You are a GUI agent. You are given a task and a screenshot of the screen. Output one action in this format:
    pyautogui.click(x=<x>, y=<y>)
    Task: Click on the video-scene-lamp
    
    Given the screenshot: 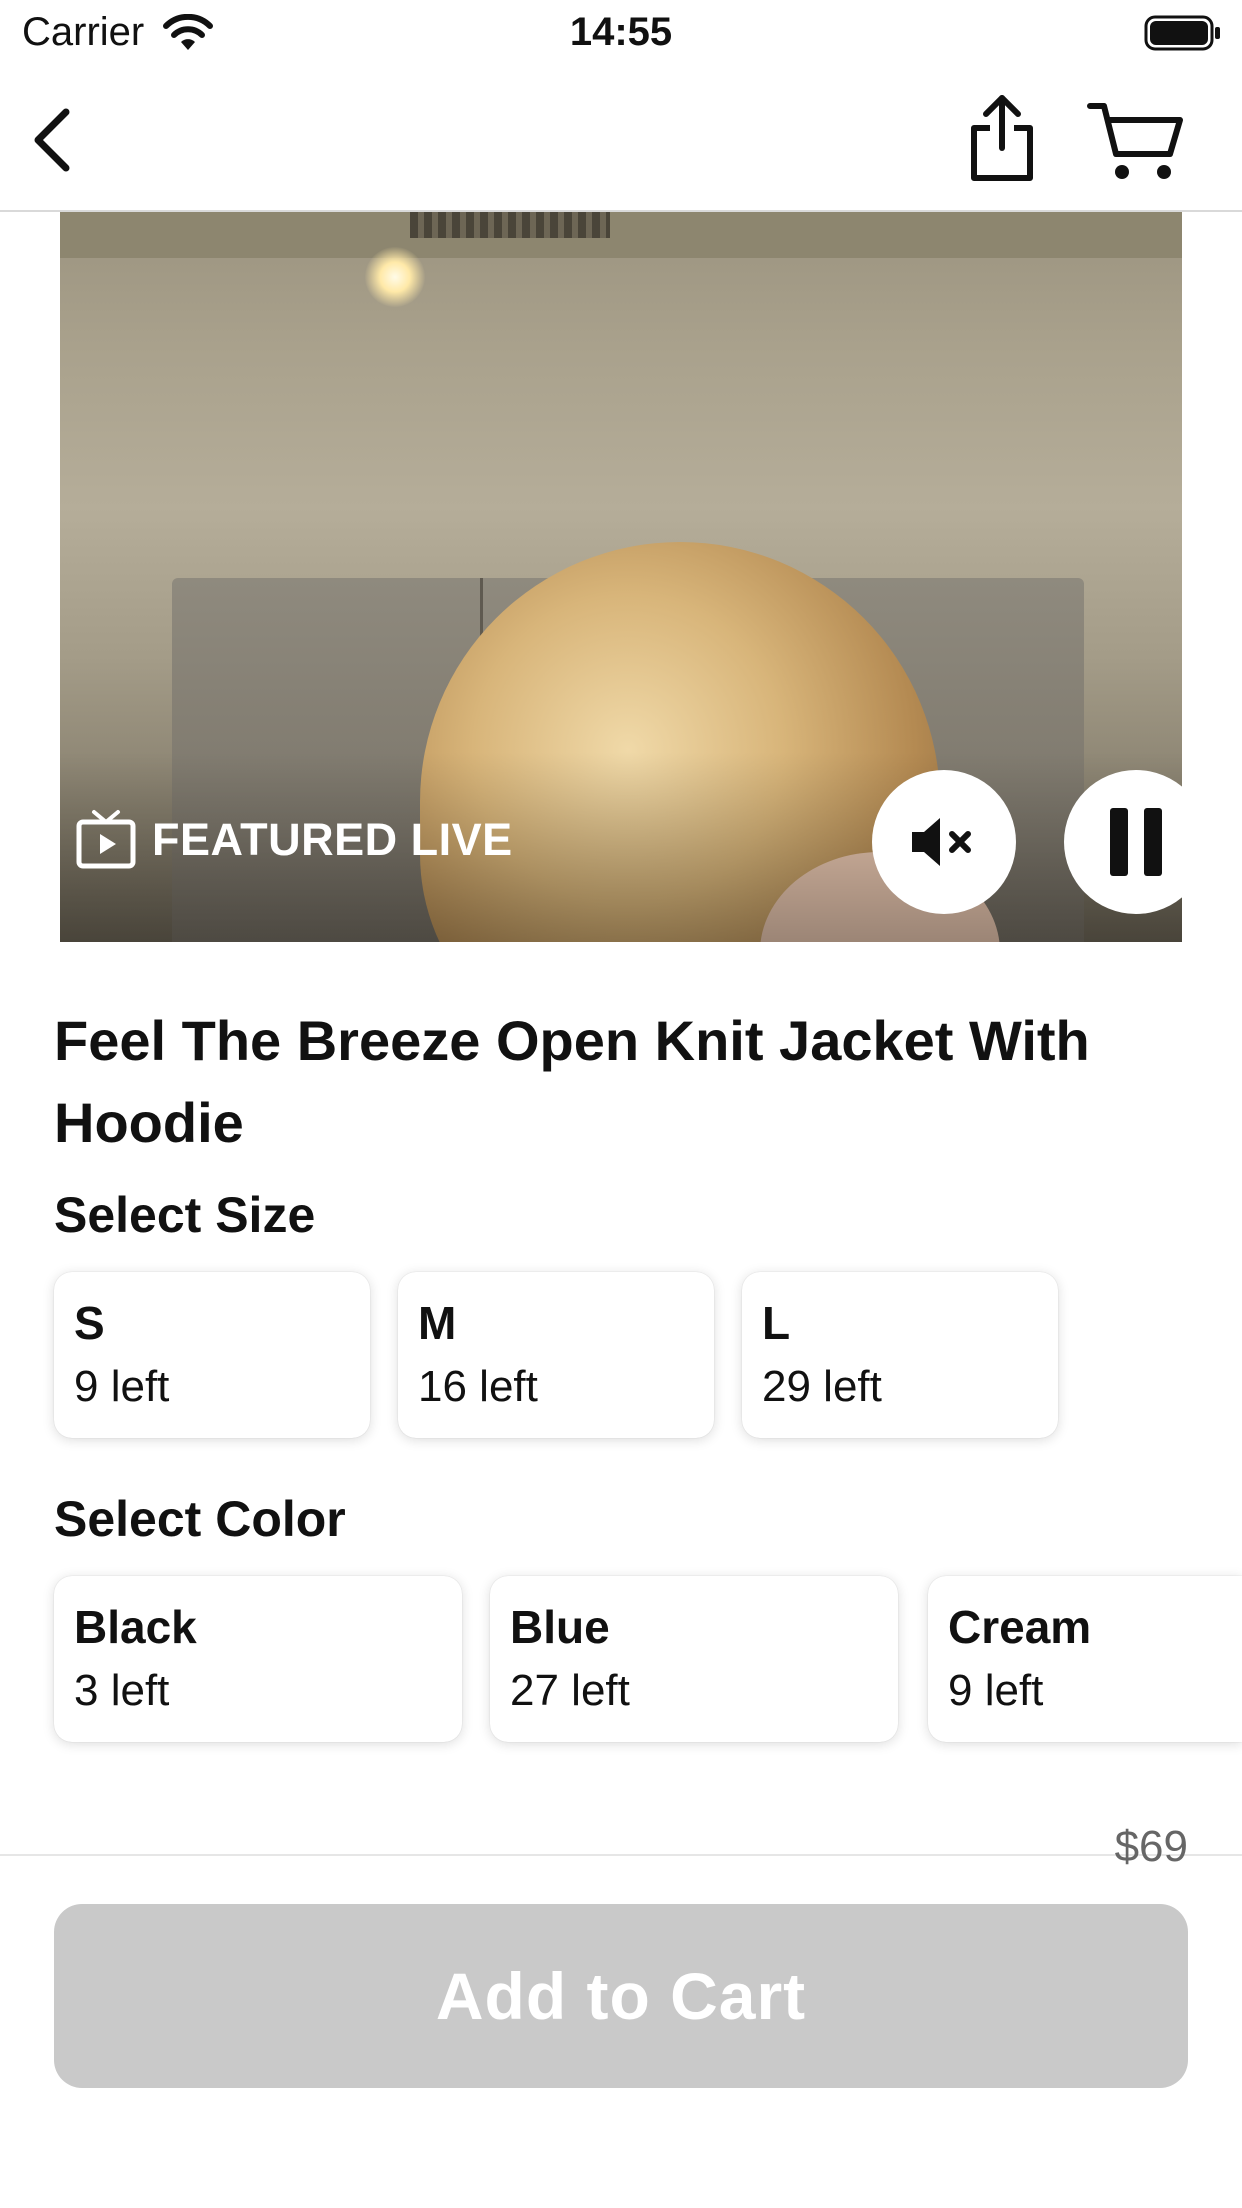 What is the action you would take?
    pyautogui.click(x=395, y=277)
    